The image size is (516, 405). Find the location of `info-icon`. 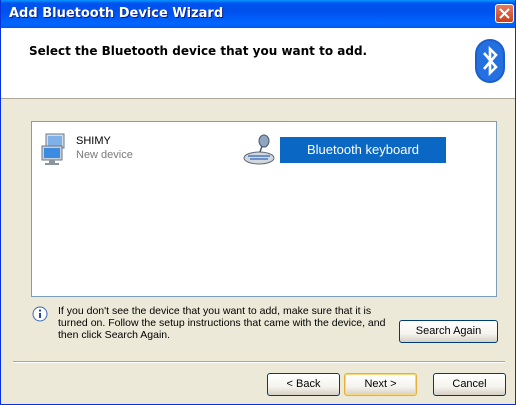

info-icon is located at coordinates (40, 314).